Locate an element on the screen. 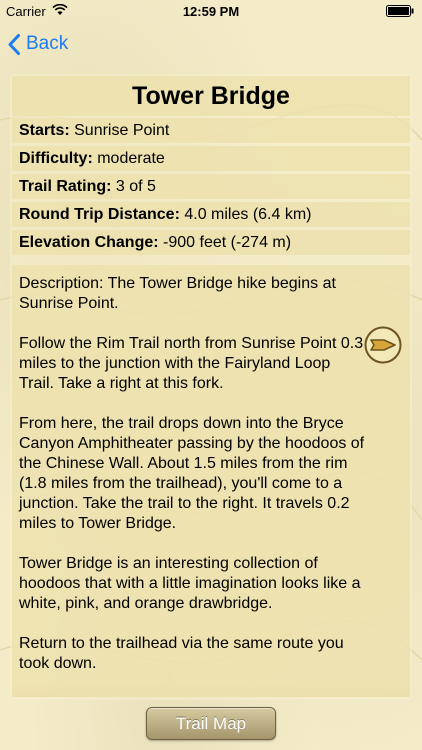 The height and width of the screenshot is (750, 422). detail-value: Sunrise Point is located at coordinates (119, 130).